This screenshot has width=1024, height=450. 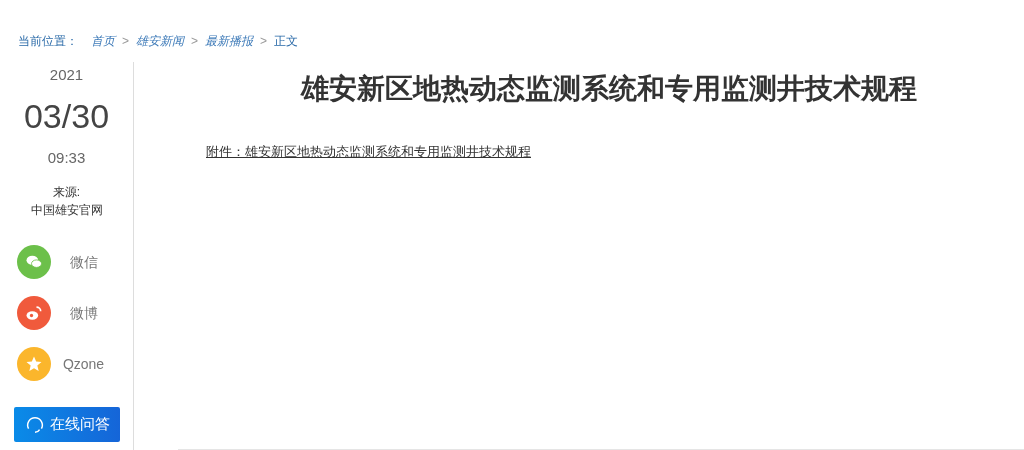 I want to click on chat-bubbles-icon, so click(x=33, y=262).